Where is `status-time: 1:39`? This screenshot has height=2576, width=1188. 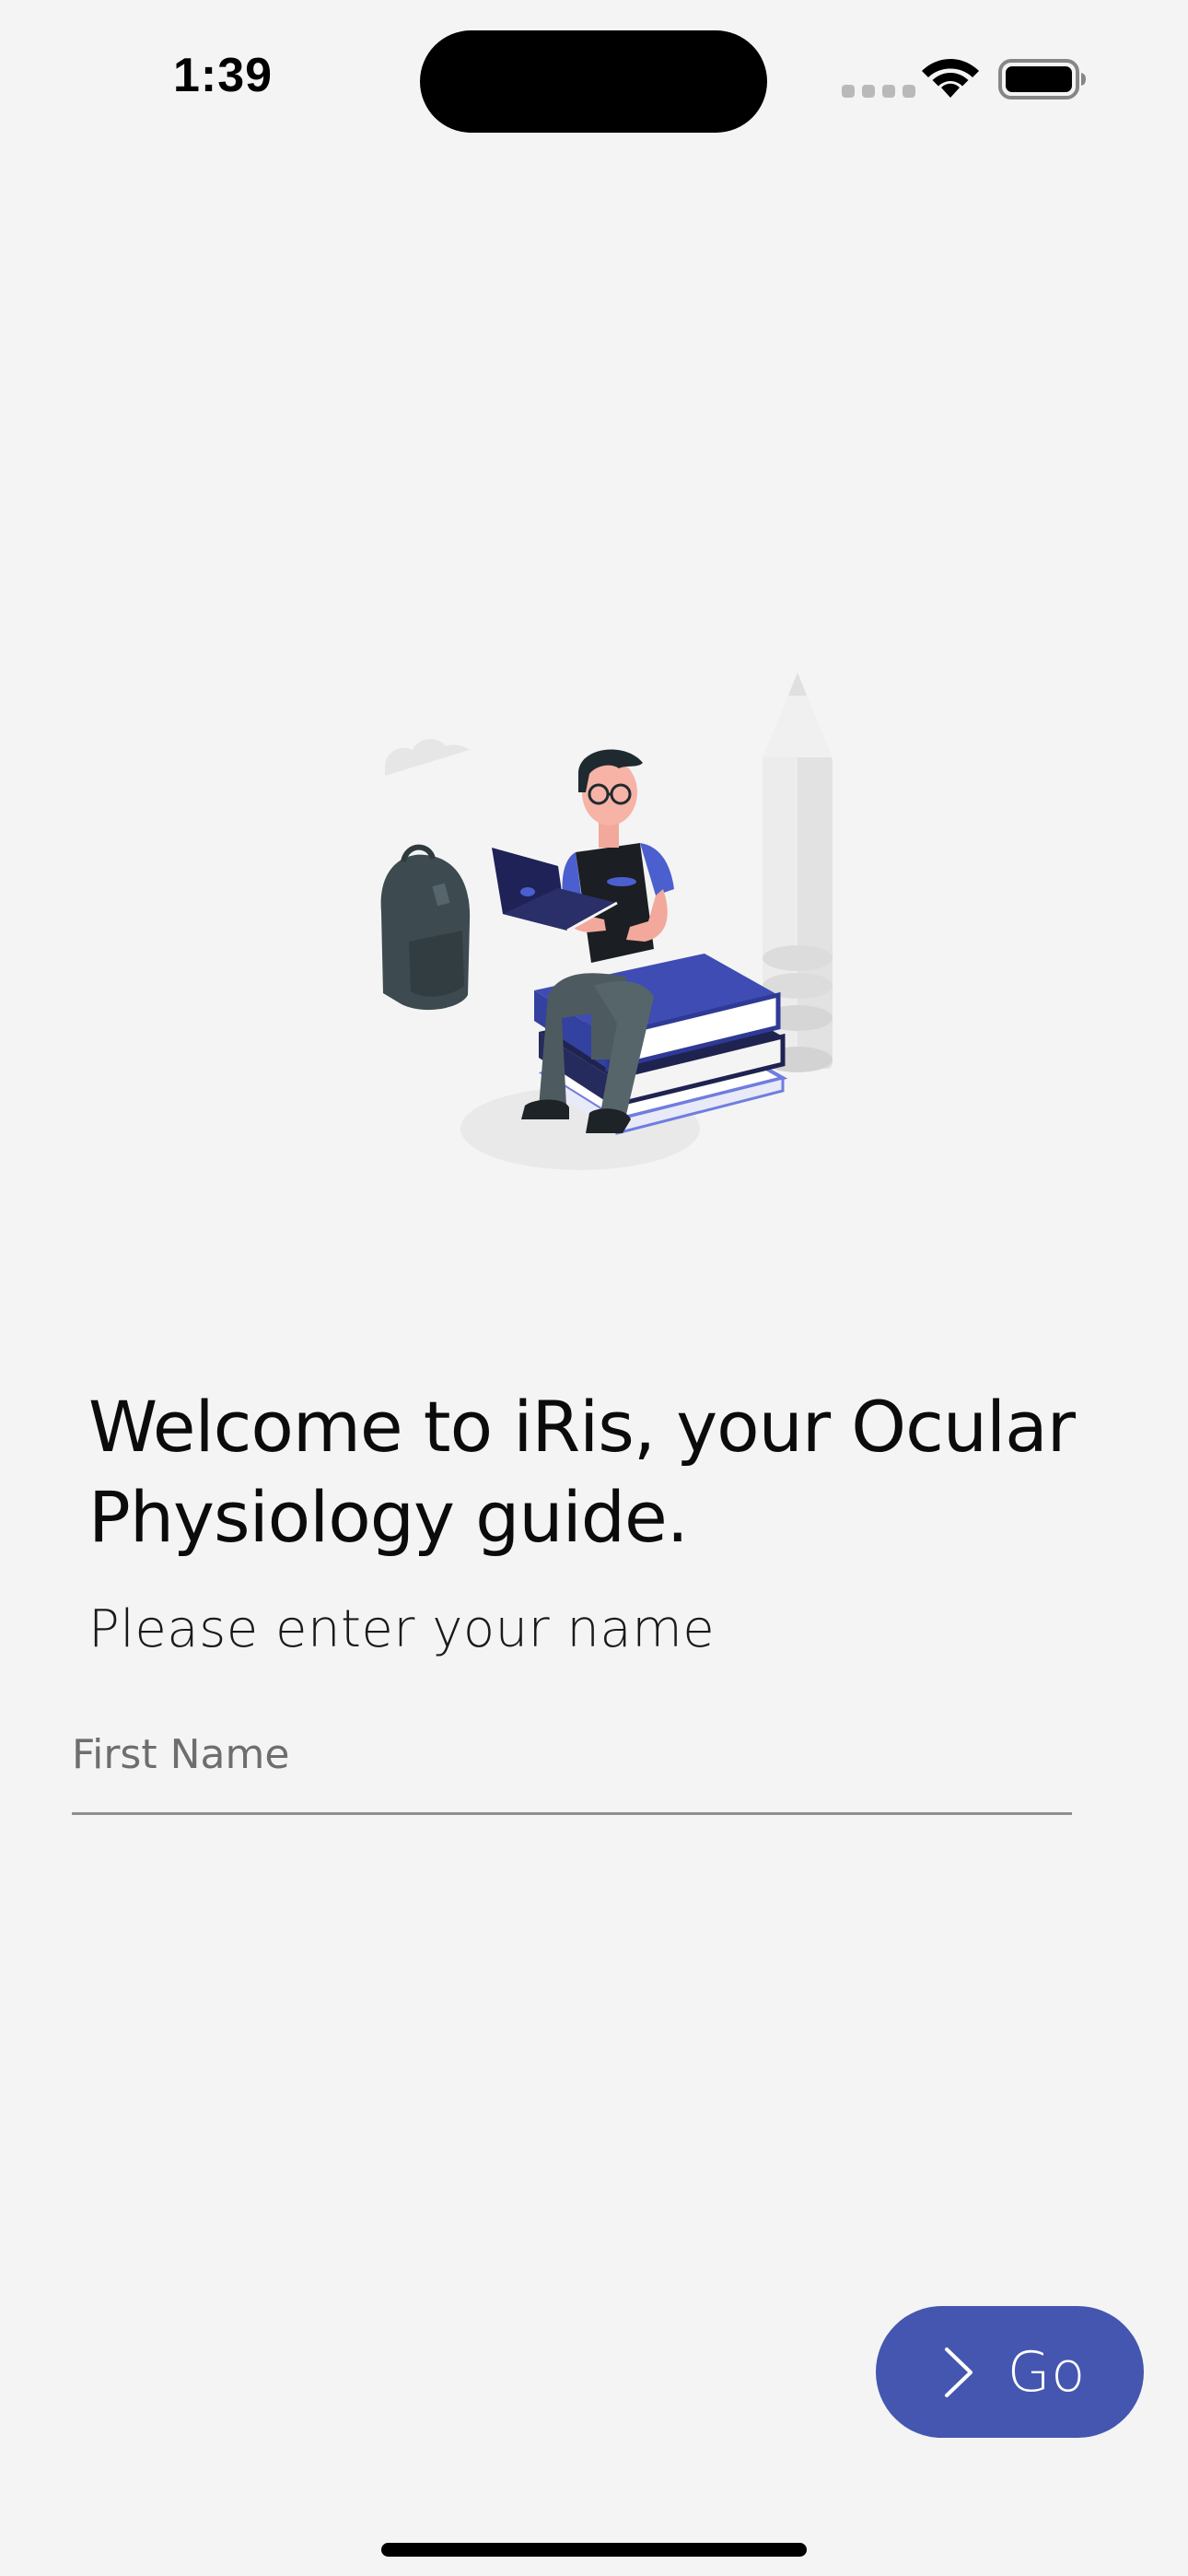
status-time: 1:39 is located at coordinates (223, 75).